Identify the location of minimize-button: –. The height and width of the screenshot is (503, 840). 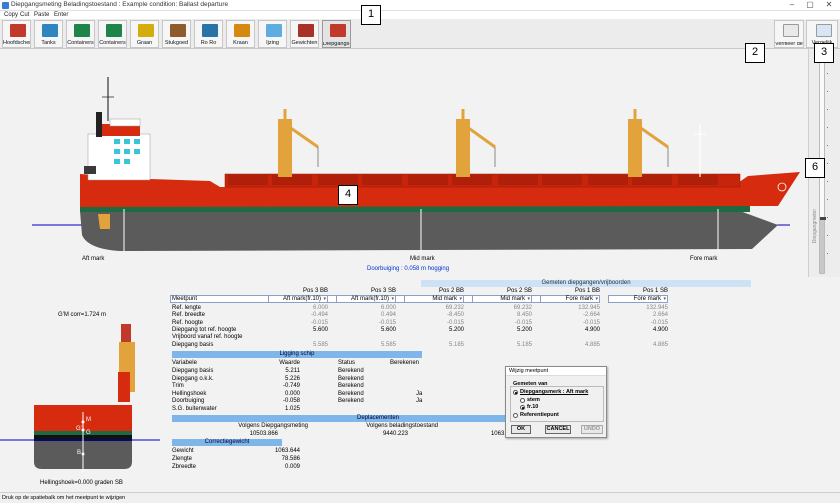
(792, 5).